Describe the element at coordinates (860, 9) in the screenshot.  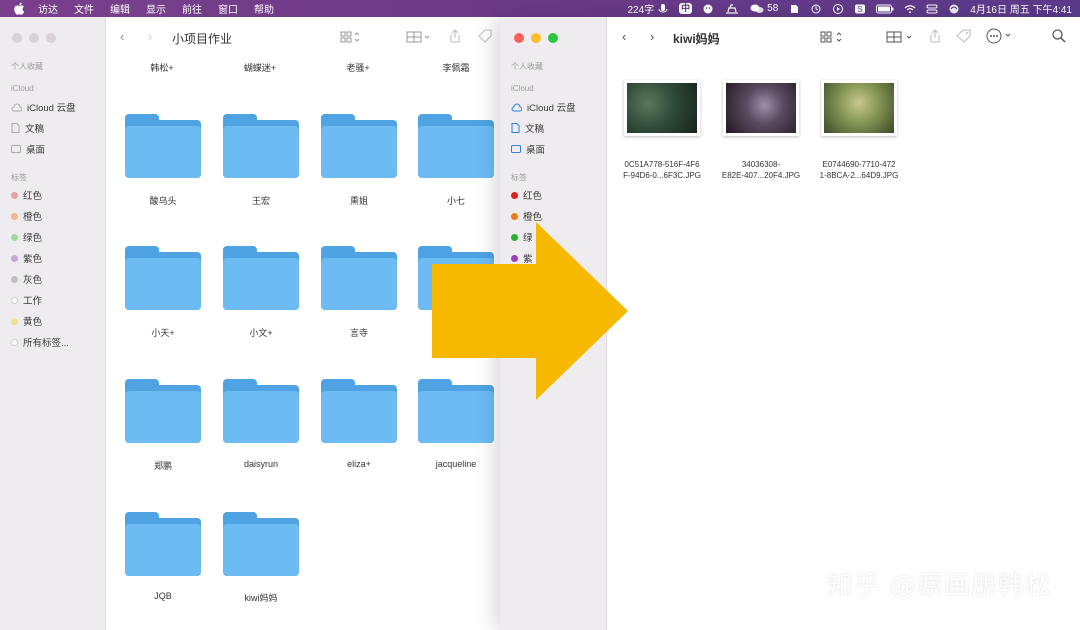
I see `app-s-icon: S` at that location.